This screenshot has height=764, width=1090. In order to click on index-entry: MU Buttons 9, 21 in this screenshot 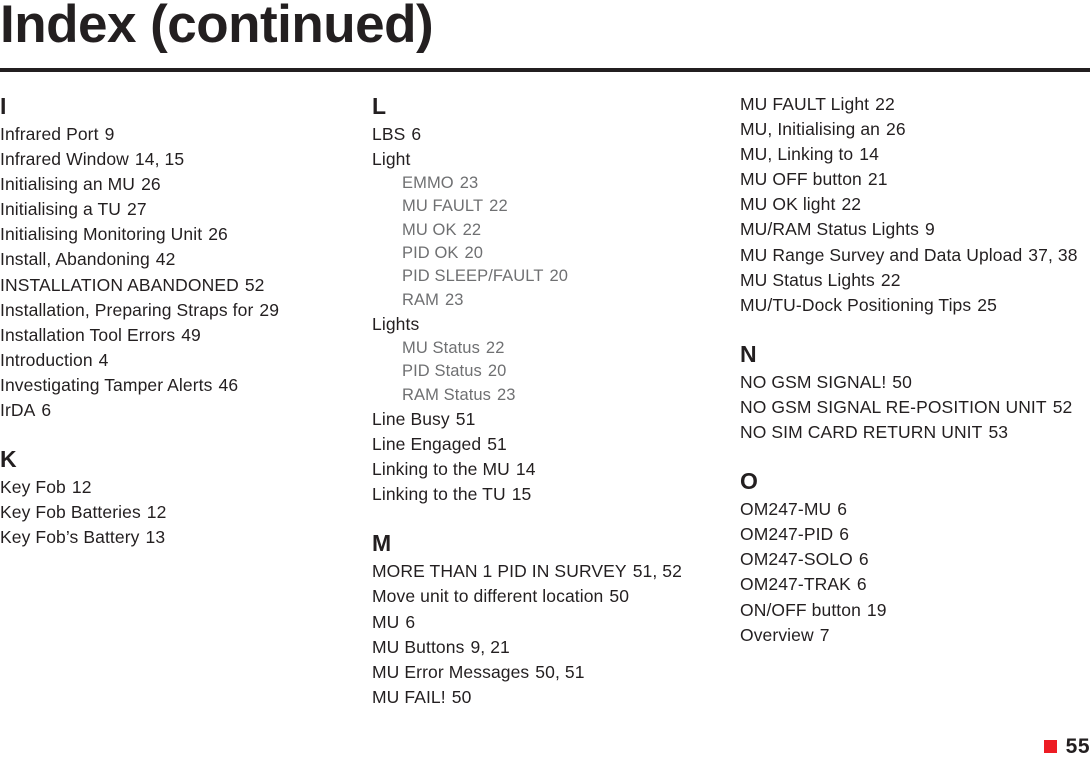, I will do `click(552, 647)`.